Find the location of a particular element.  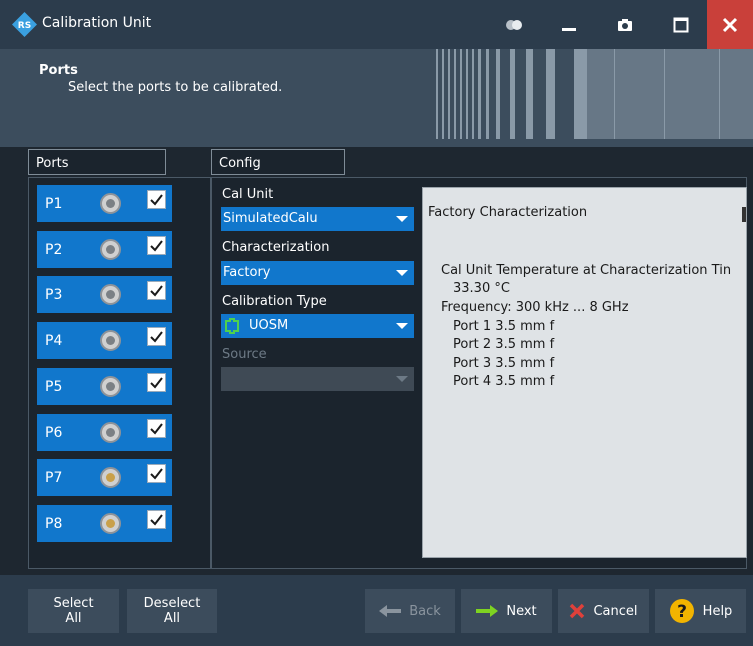

minimize-button is located at coordinates (569, 24).